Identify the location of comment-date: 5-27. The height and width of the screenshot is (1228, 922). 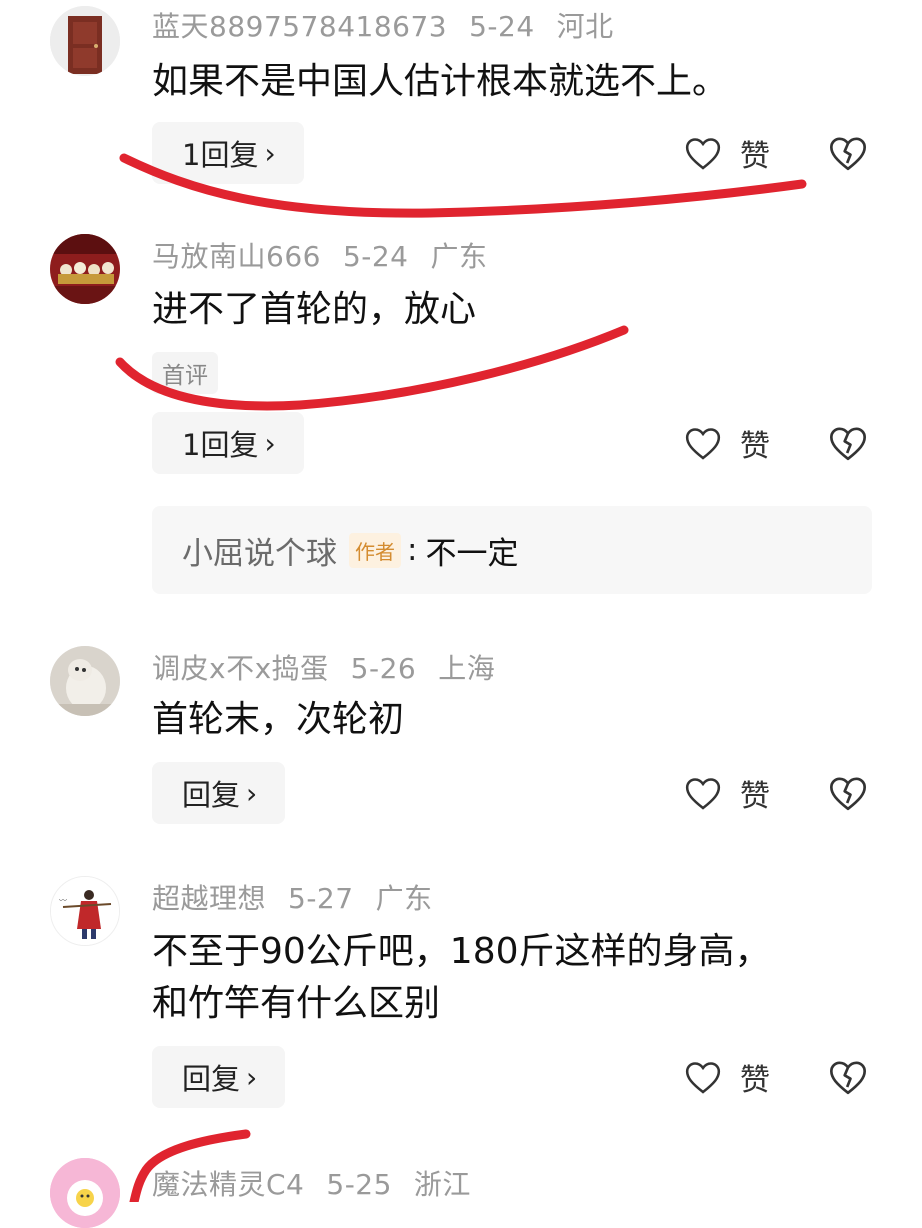
(321, 898).